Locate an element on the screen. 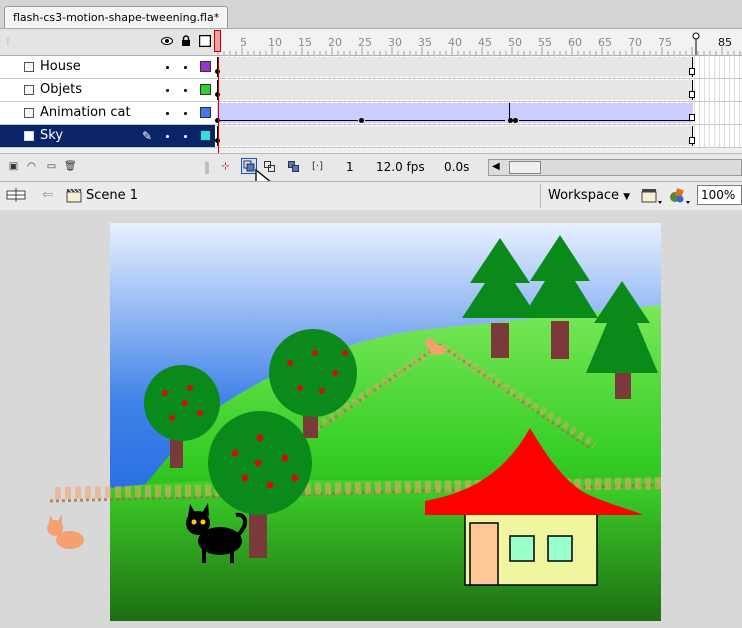 This screenshot has width=742, height=628. ruler-tick-label: 60 is located at coordinates (575, 42).